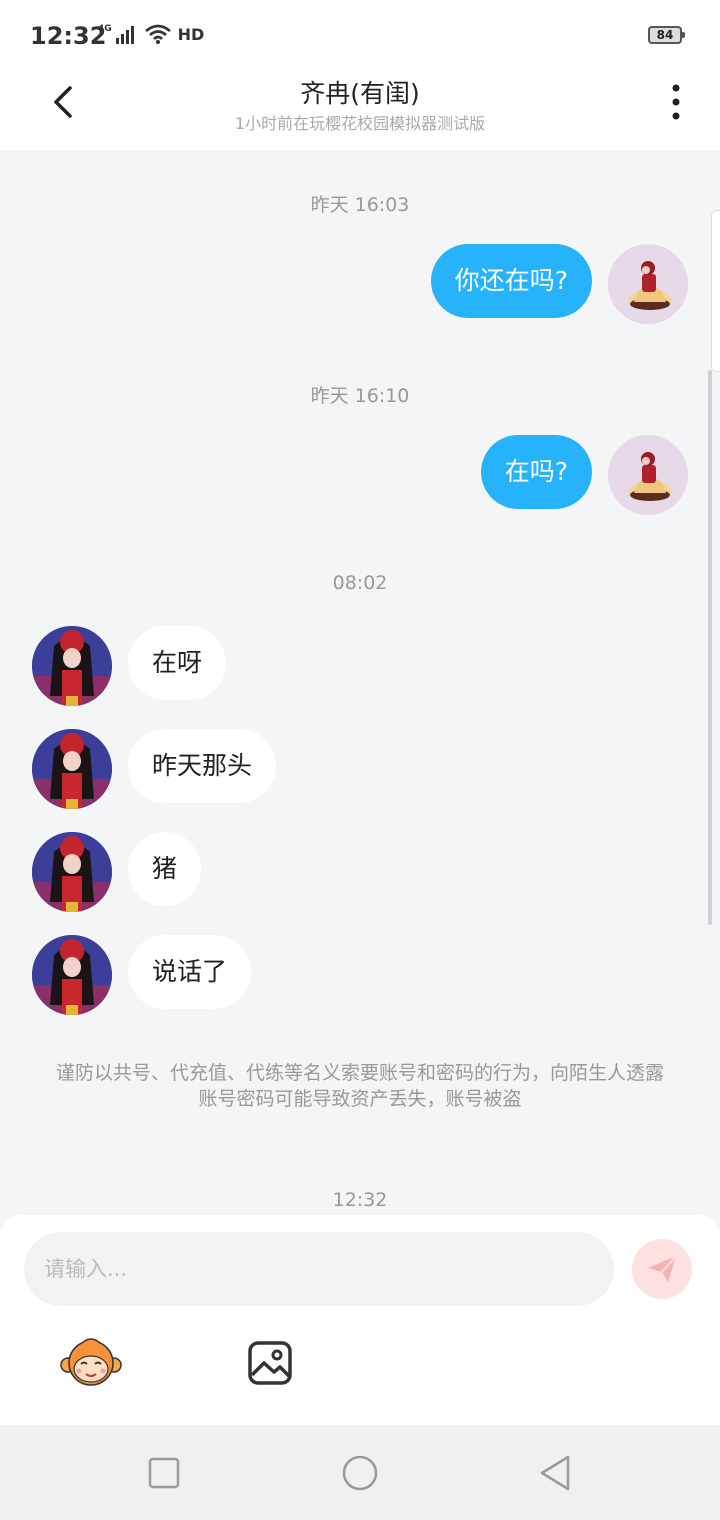 This screenshot has height=1520, width=720. I want to click on square-icon, so click(164, 1473).